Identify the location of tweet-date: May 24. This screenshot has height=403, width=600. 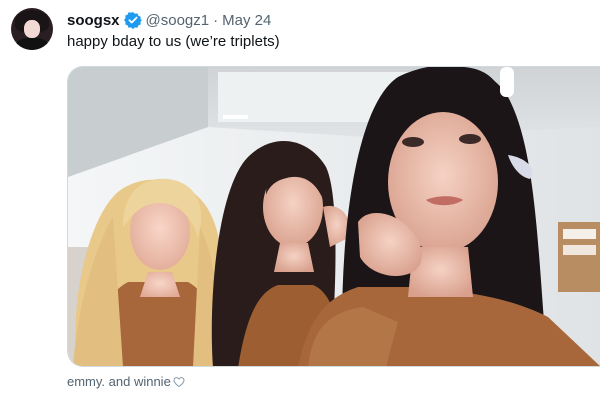
(246, 20).